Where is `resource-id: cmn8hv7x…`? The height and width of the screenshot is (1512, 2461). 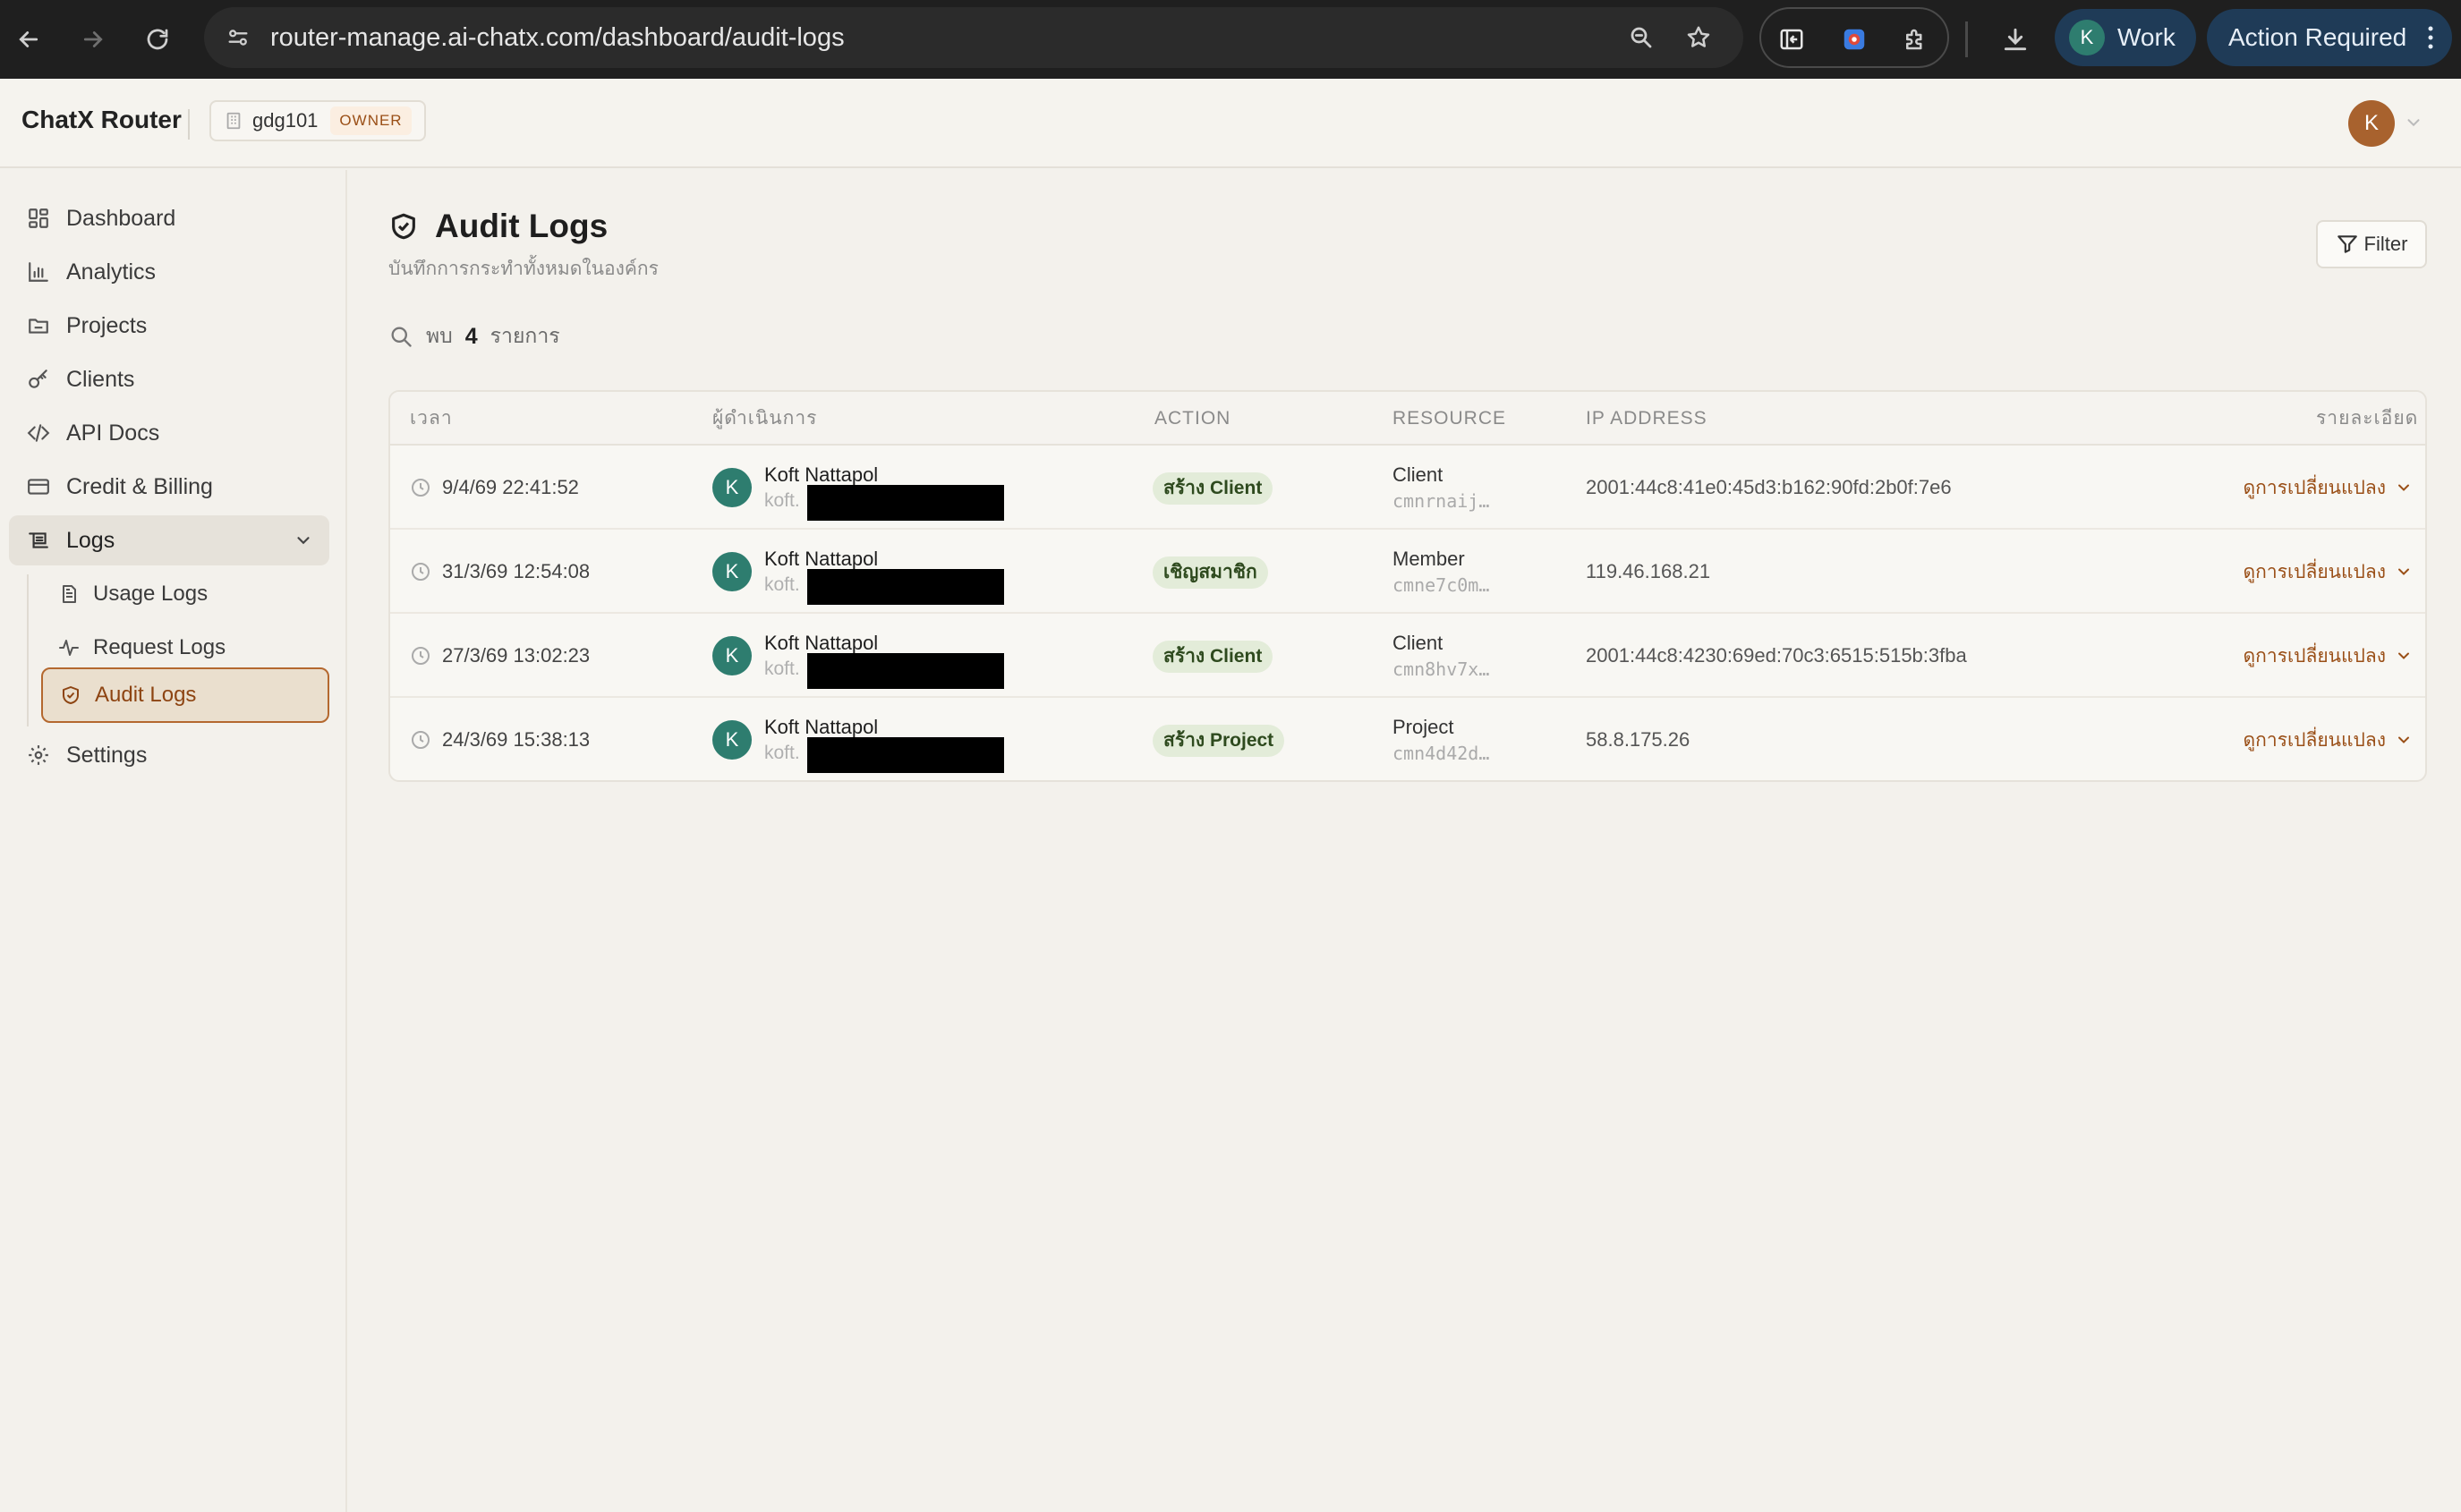 resource-id: cmn8hv7x… is located at coordinates (1441, 669).